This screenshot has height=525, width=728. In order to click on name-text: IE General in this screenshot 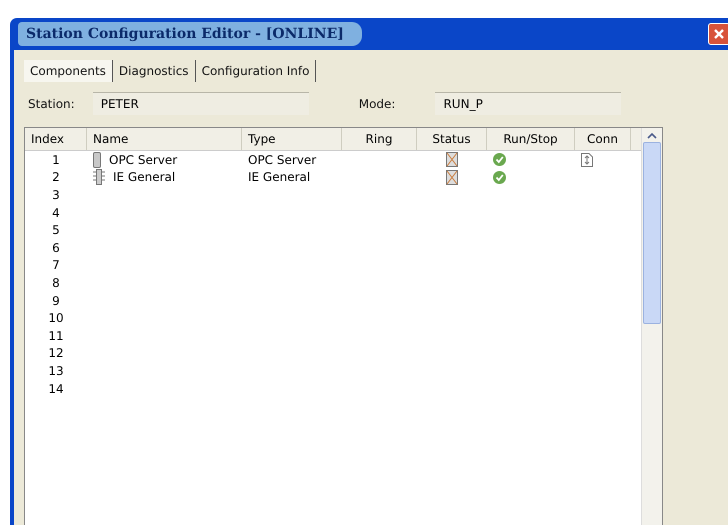, I will do `click(144, 177)`.